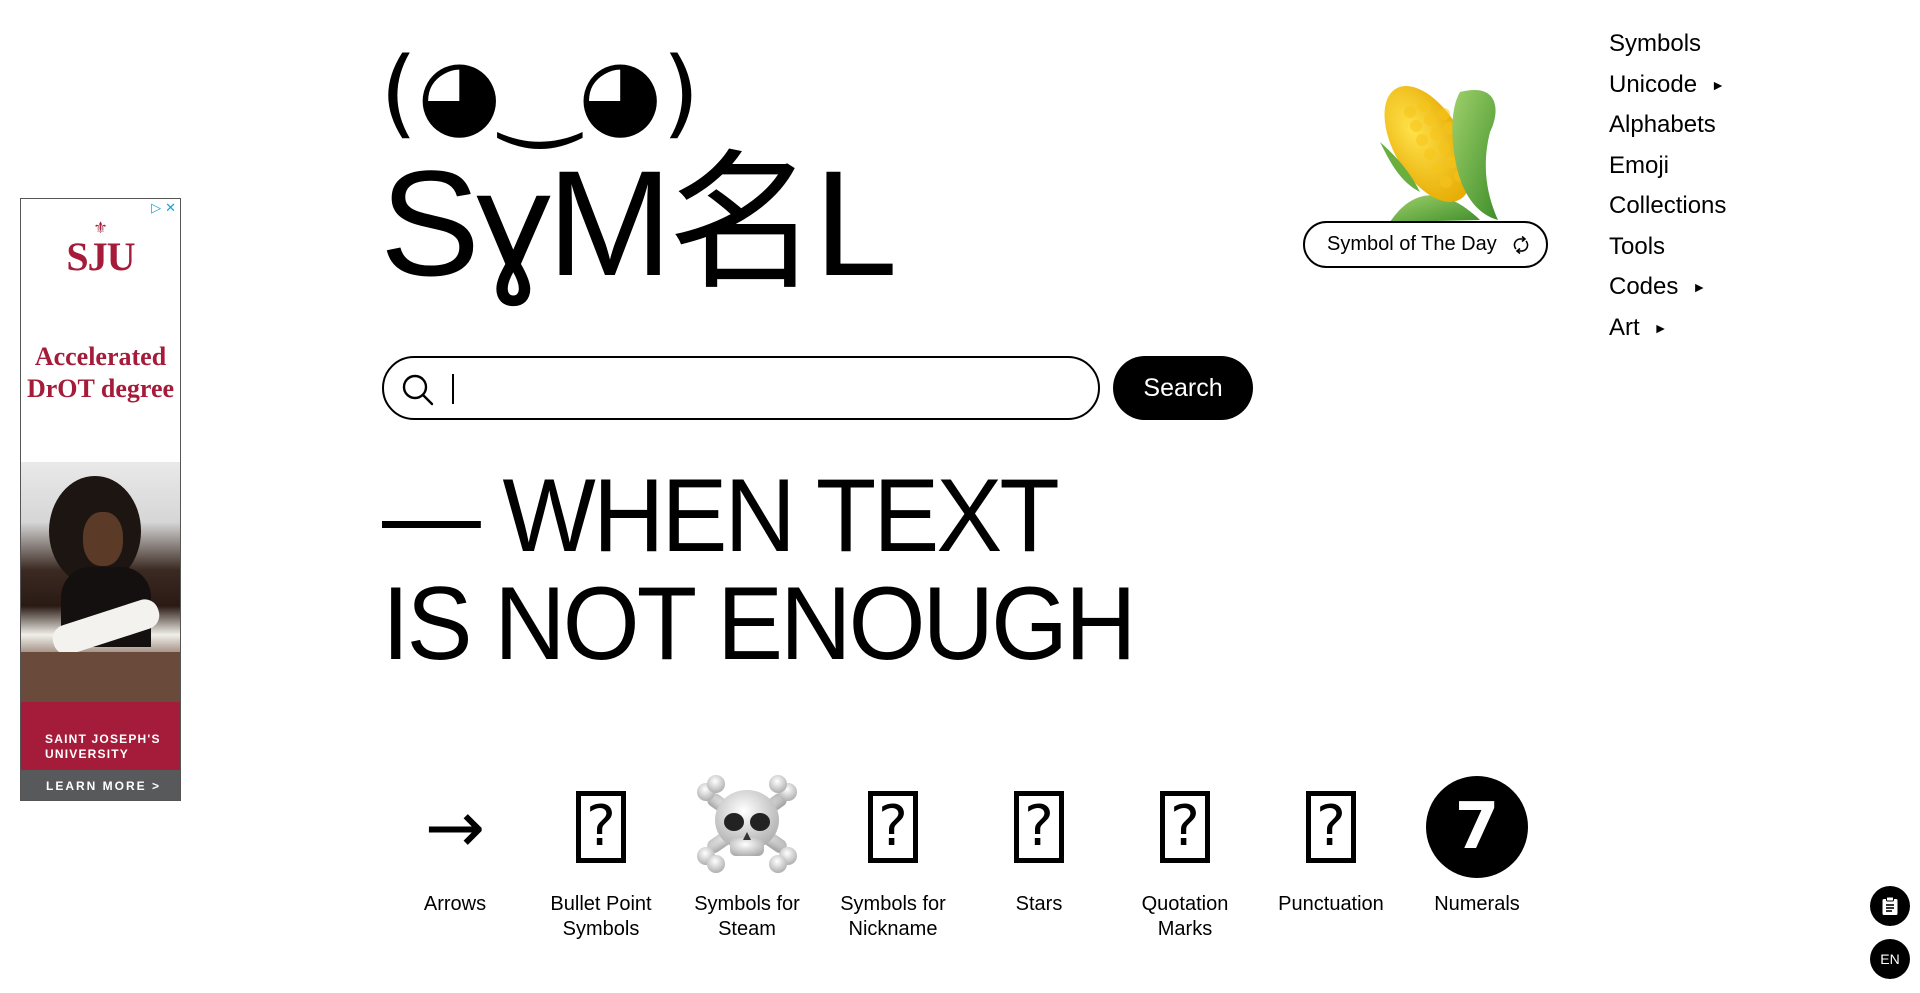 The height and width of the screenshot is (993, 1920). What do you see at coordinates (455, 827) in the screenshot?
I see `right-arrow-icon: →` at bounding box center [455, 827].